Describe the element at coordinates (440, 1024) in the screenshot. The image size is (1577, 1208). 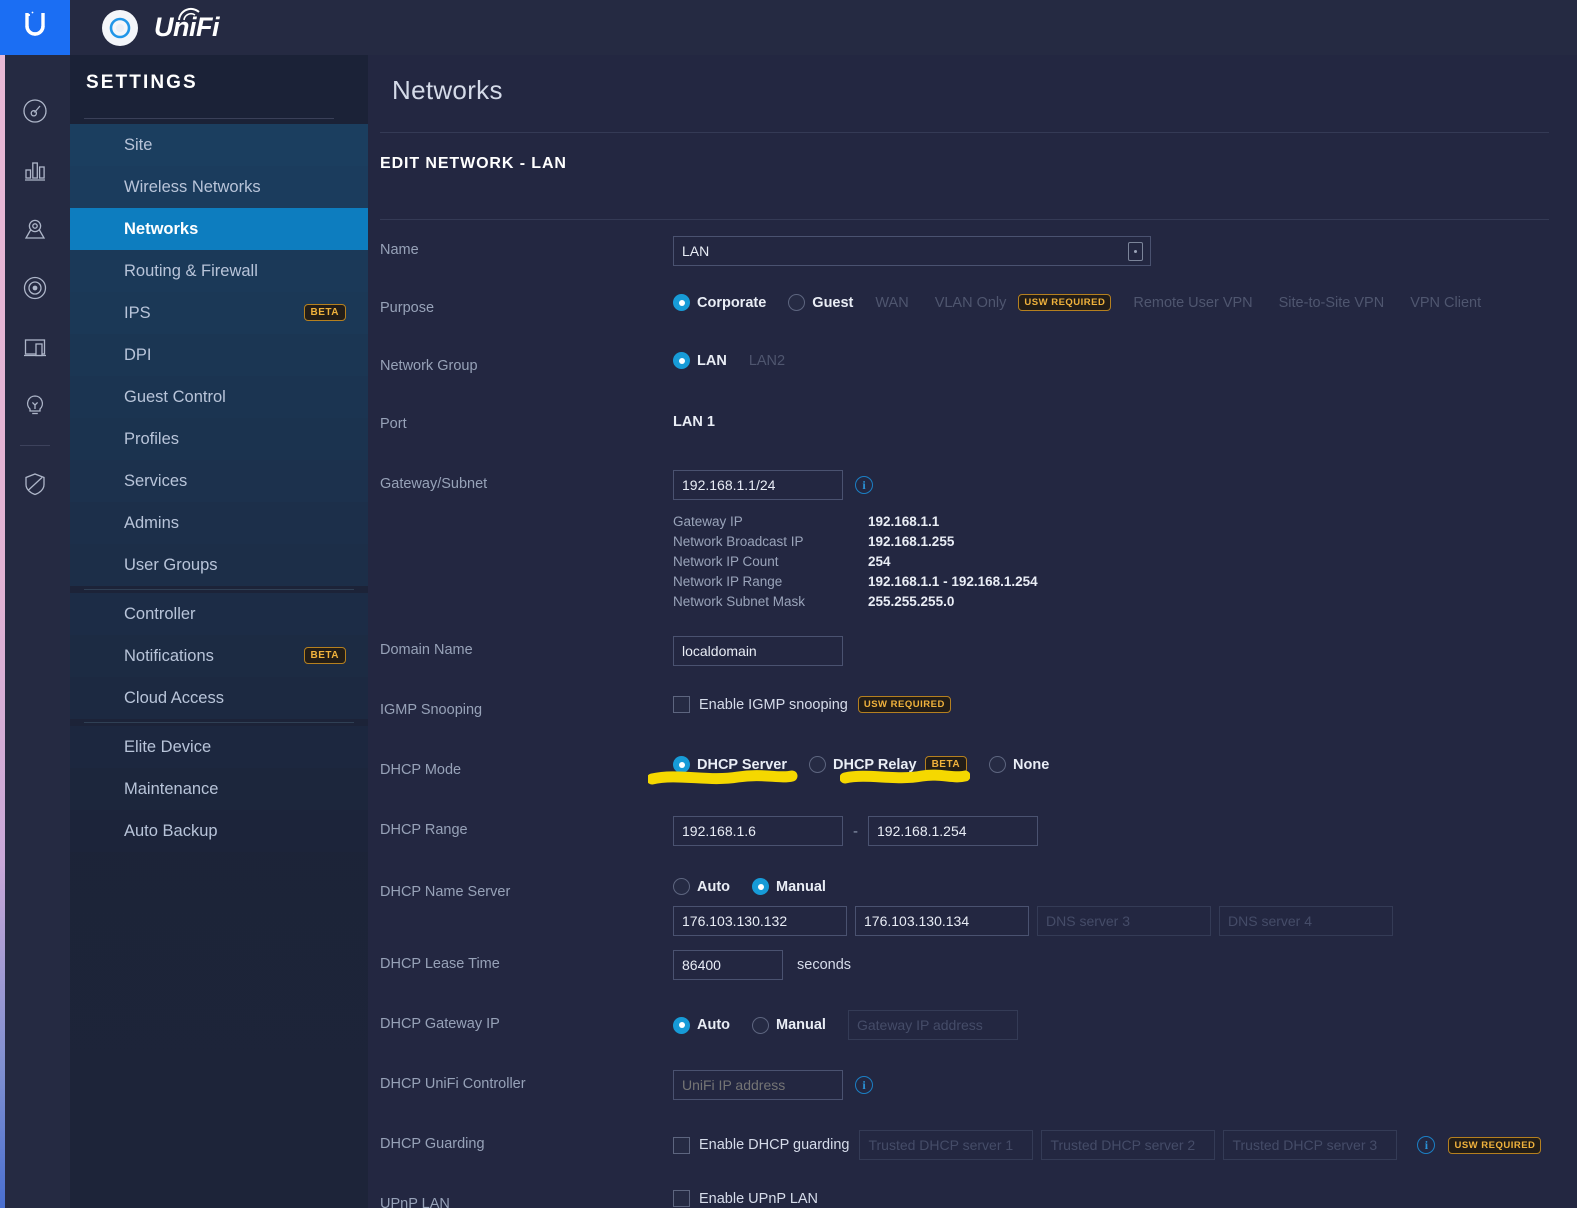
I see `label-dhcp-gateway-ip: DHCP Gateway IP` at that location.